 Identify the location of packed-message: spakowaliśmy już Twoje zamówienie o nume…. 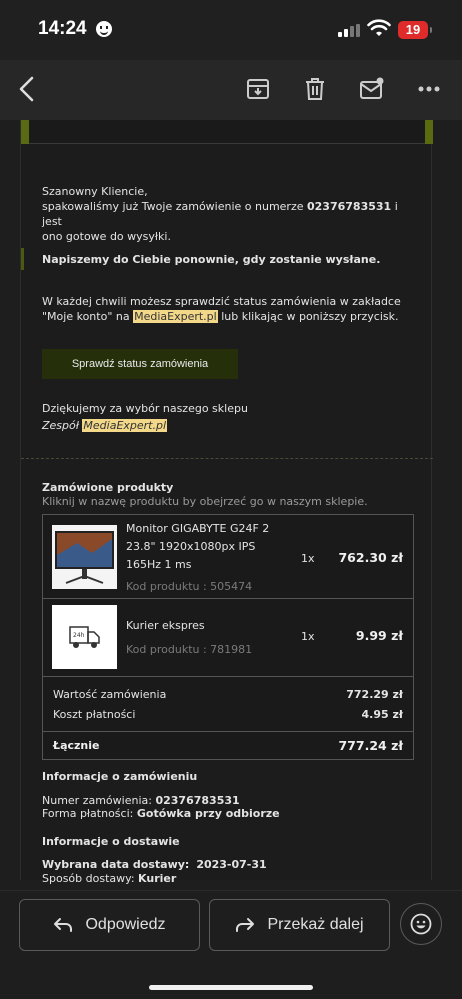
(220, 221).